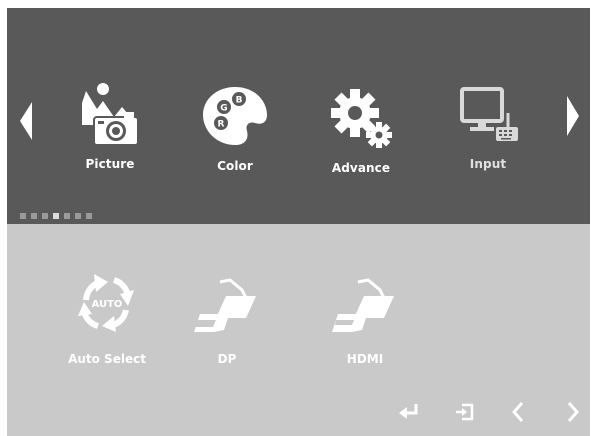  What do you see at coordinates (110, 164) in the screenshot?
I see `menu-label-picture: Picture` at bounding box center [110, 164].